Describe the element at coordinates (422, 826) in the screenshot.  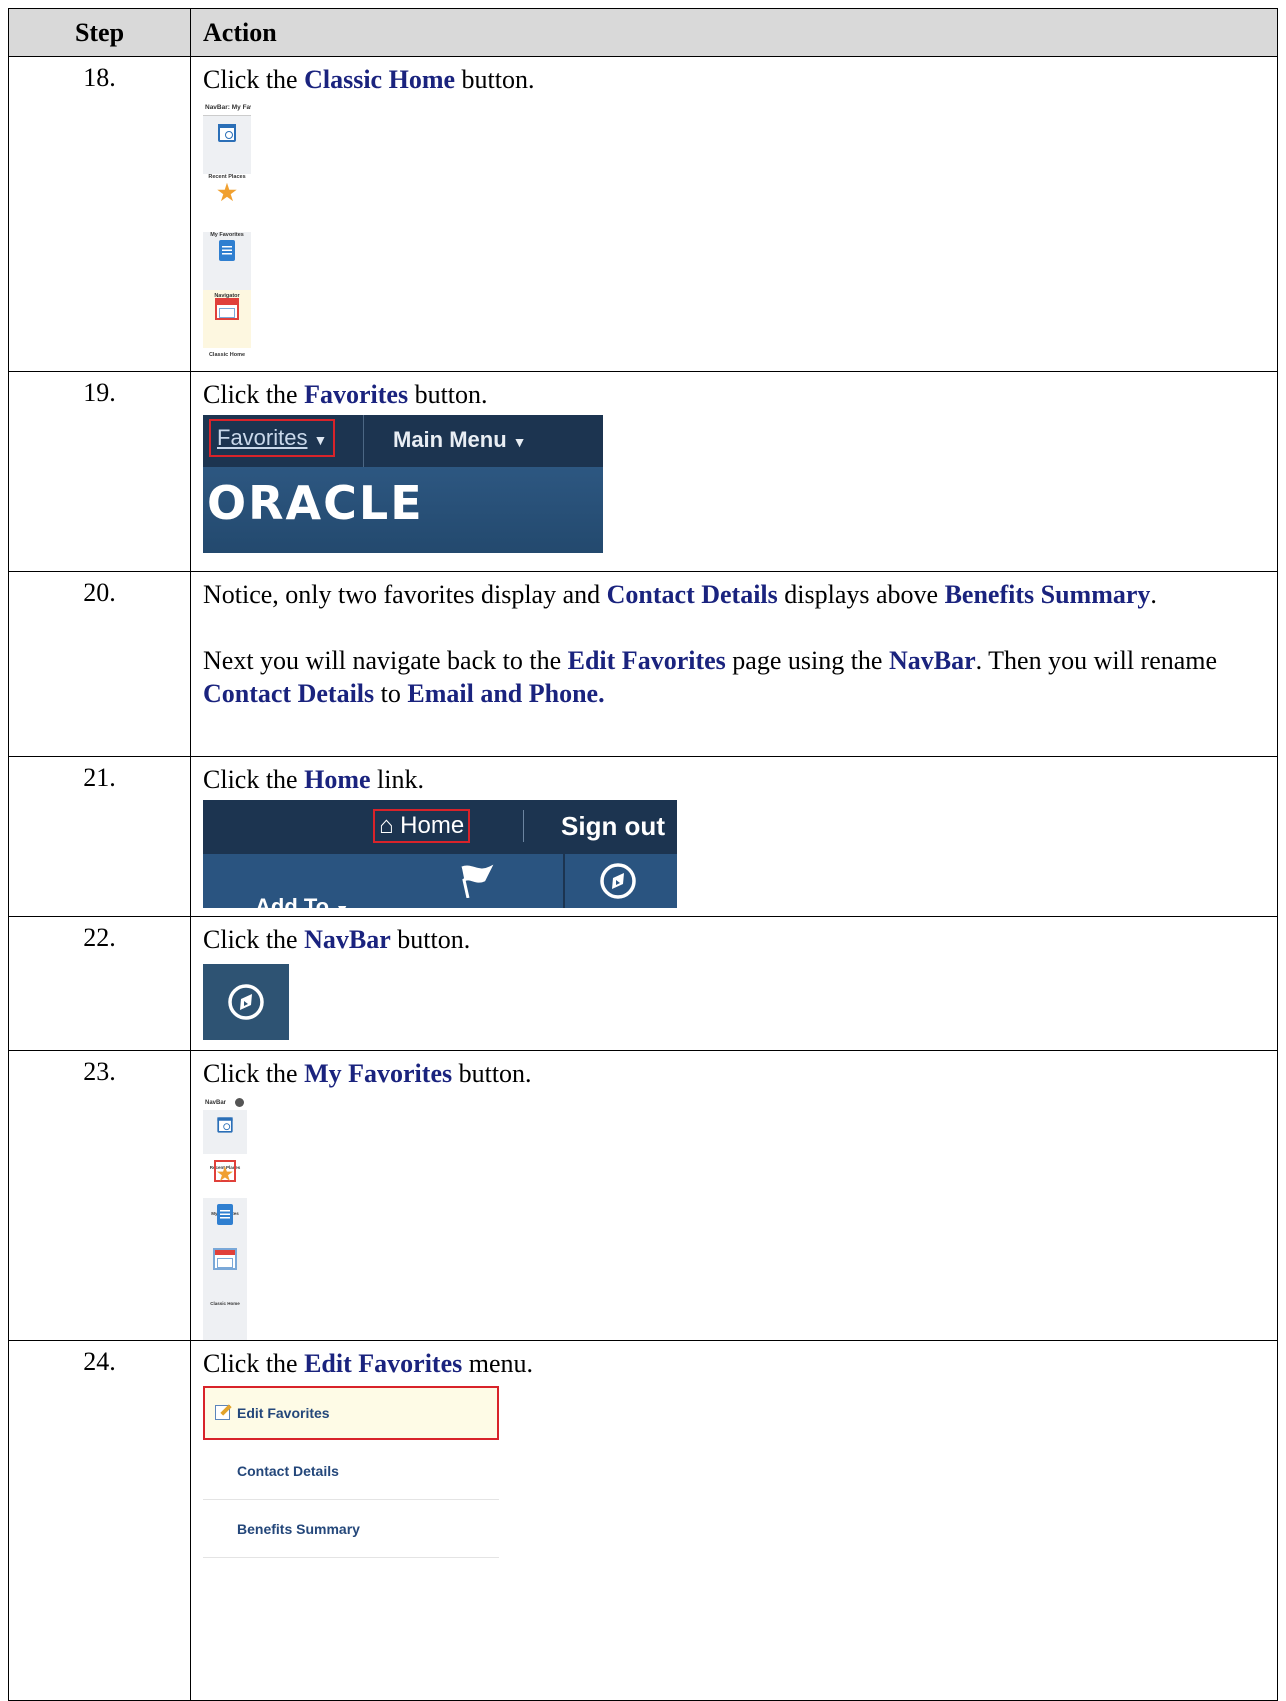
I see `home-link: ⌂ Home` at that location.